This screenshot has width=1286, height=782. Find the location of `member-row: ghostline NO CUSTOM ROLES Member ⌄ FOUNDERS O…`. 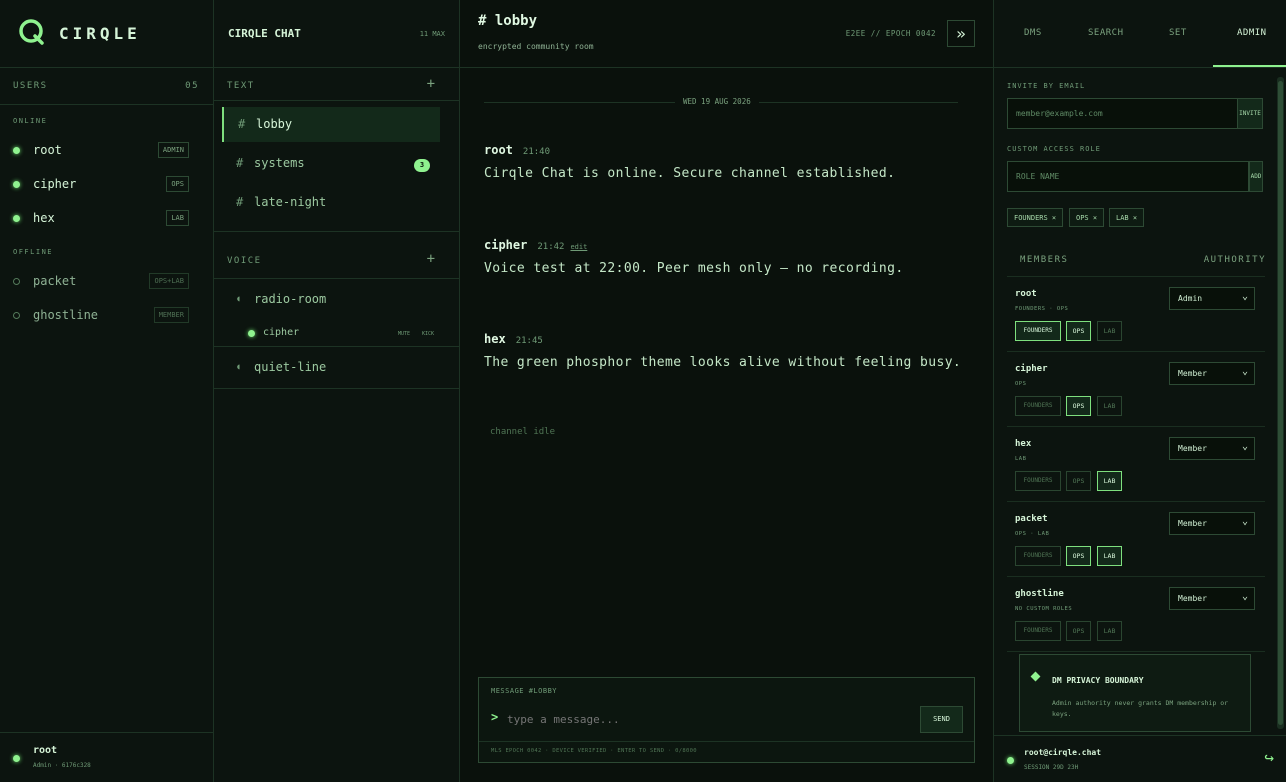

member-row: ghostline NO CUSTOM ROLES Member ⌄ FOUNDERS O… is located at coordinates (1136, 614).